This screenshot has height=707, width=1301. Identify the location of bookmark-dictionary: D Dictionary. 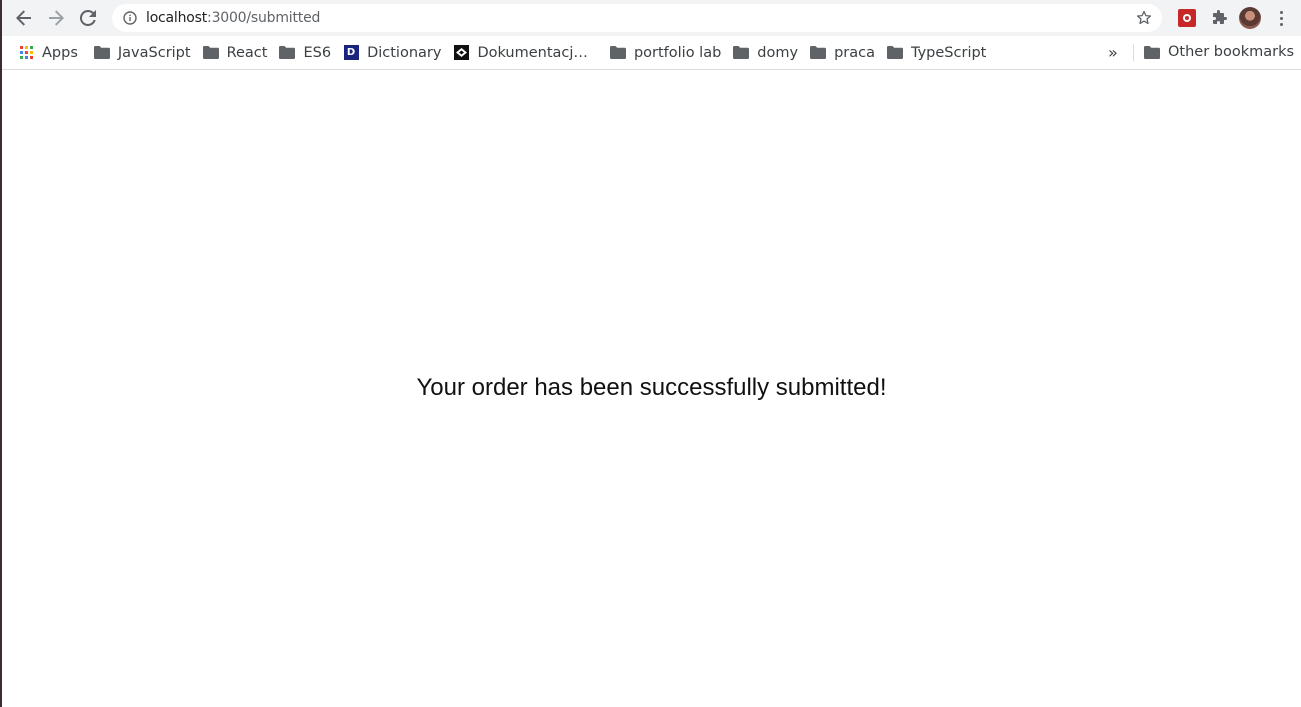
(392, 53).